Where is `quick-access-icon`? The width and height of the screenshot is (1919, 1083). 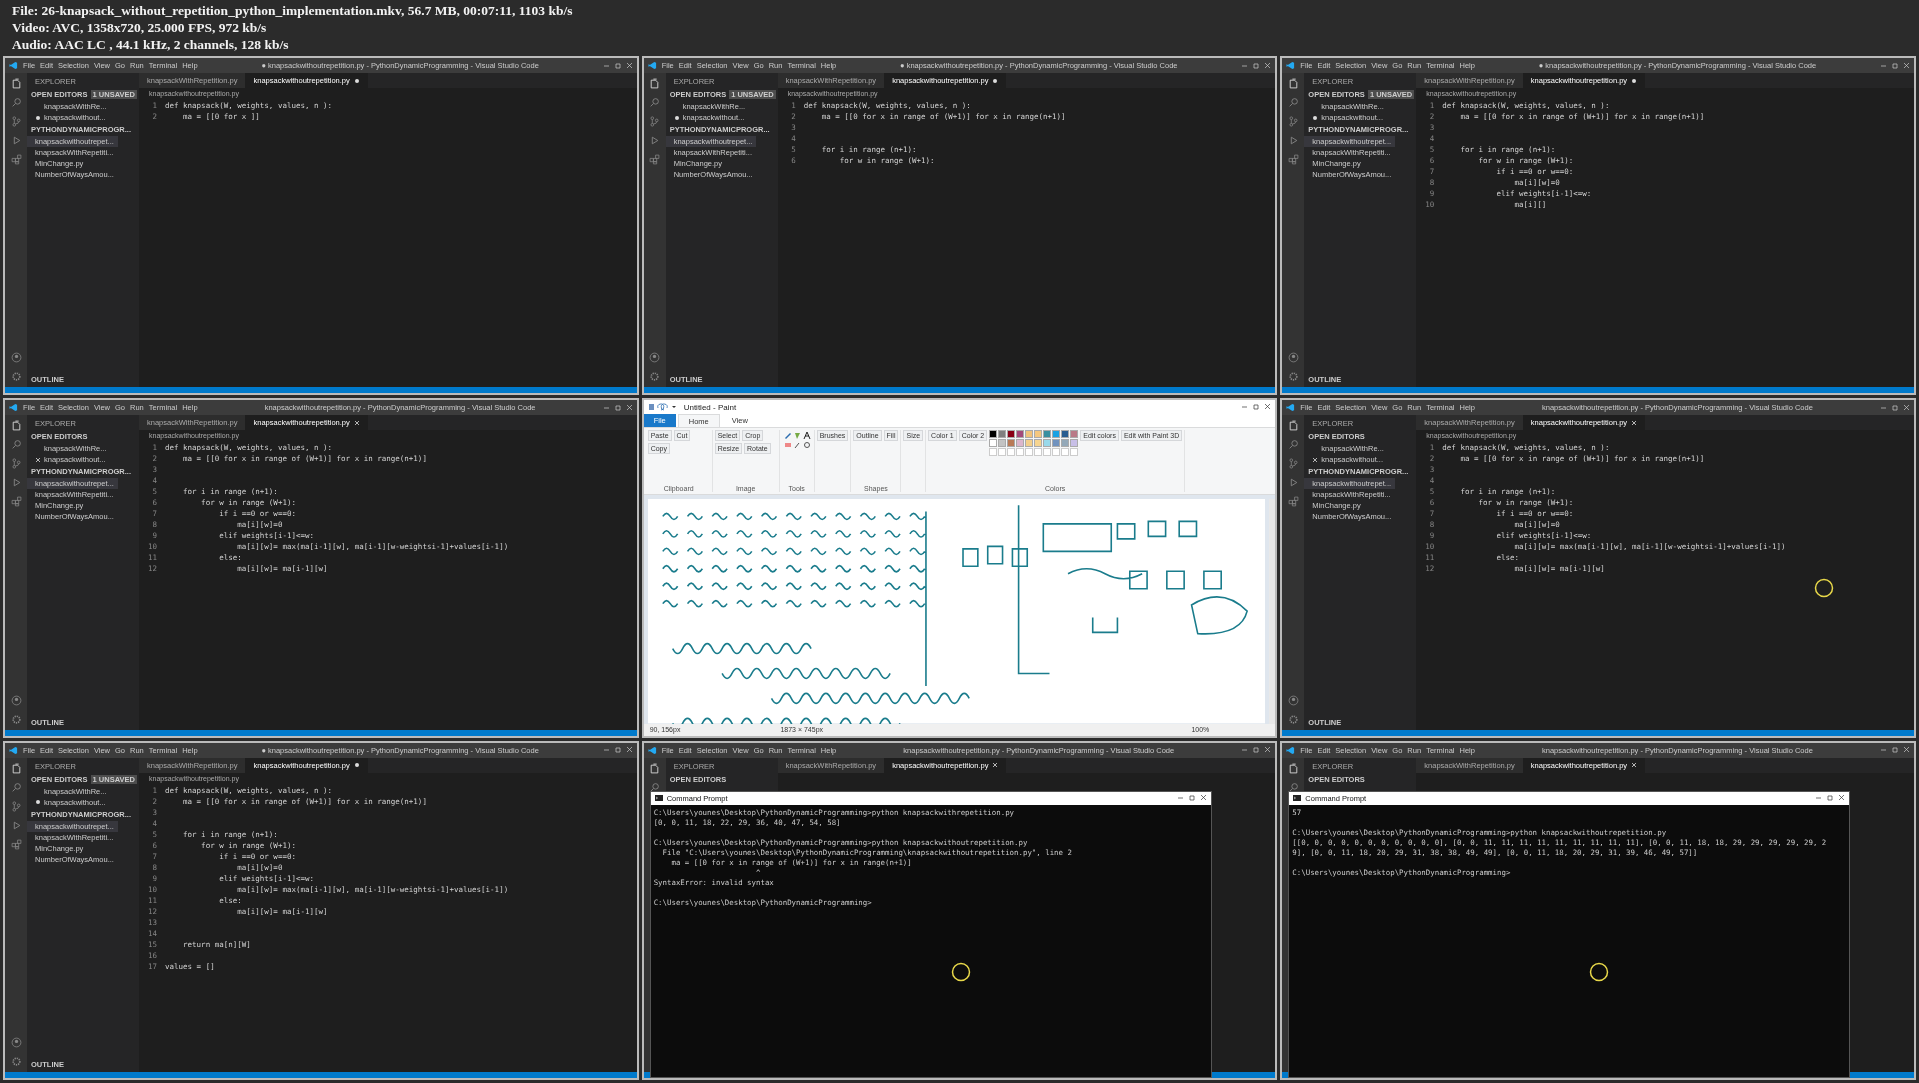
quick-access-icon is located at coordinates (662, 407).